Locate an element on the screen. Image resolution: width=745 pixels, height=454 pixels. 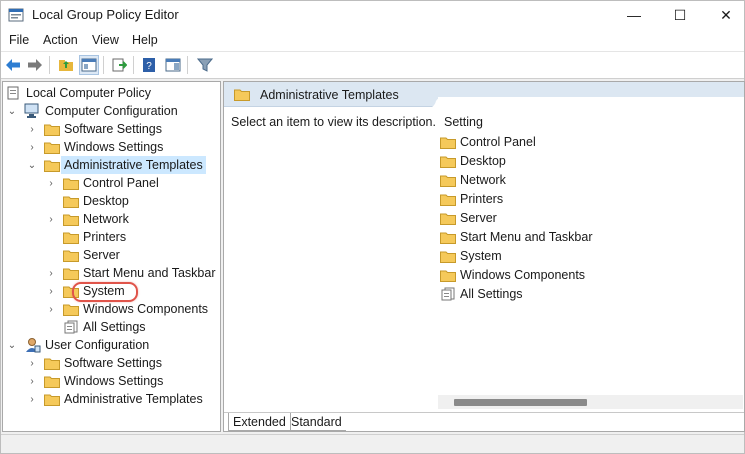
column-header-setting: Setting is located at coordinates (463, 122).